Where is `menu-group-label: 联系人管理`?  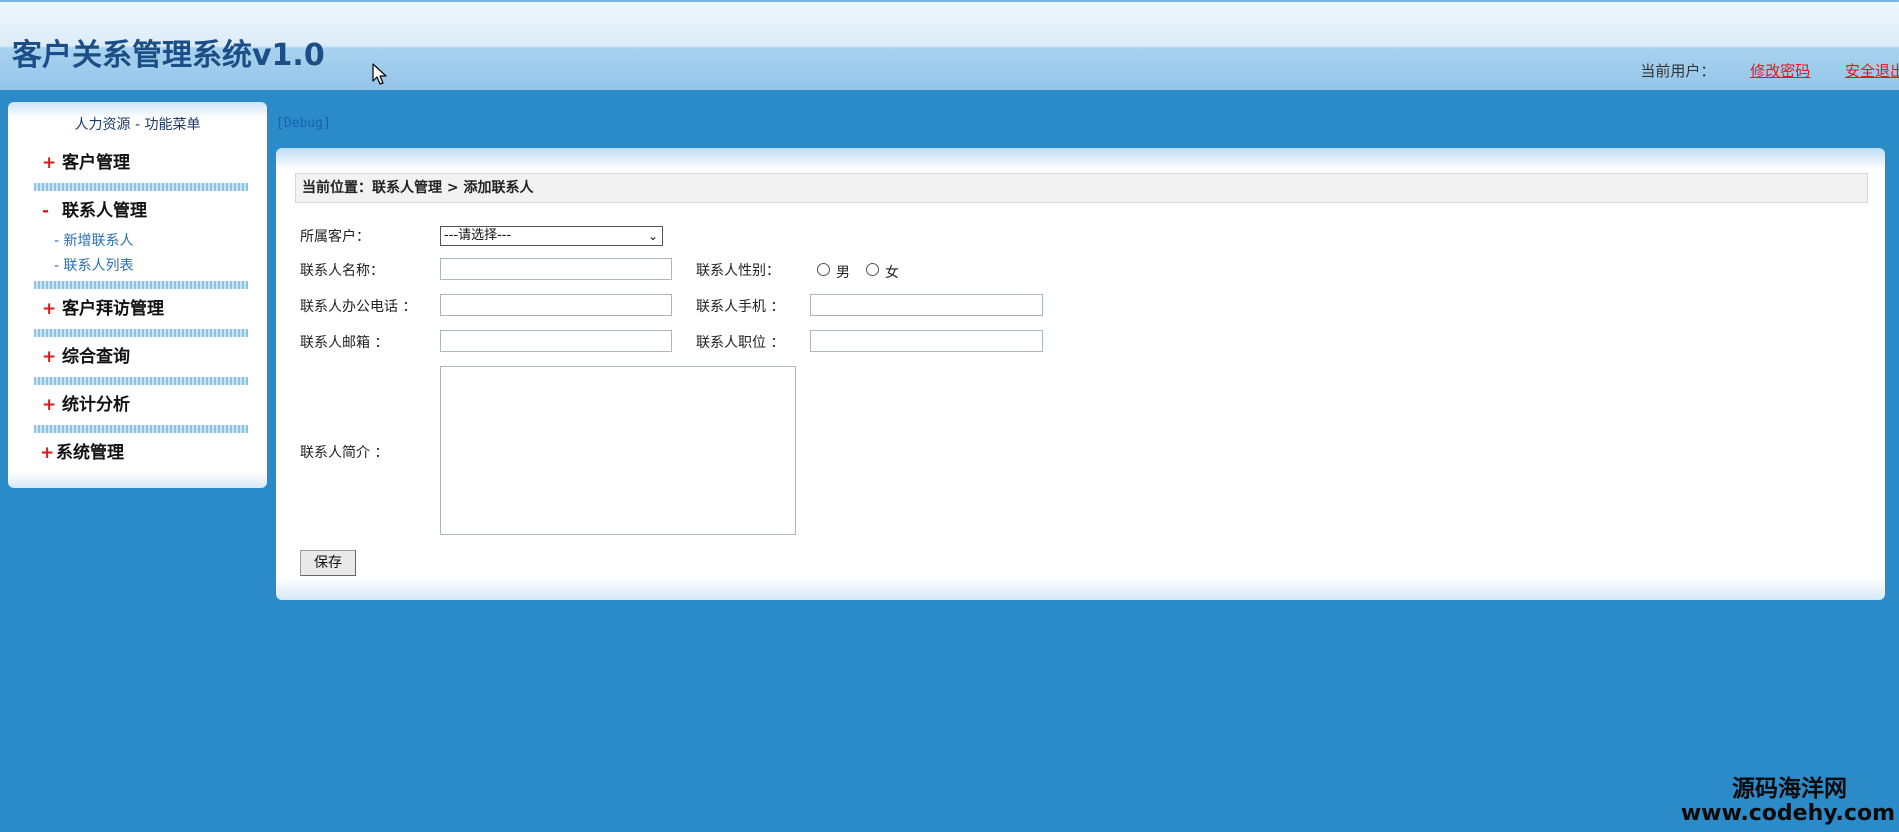
menu-group-label: 联系人管理 is located at coordinates (104, 211).